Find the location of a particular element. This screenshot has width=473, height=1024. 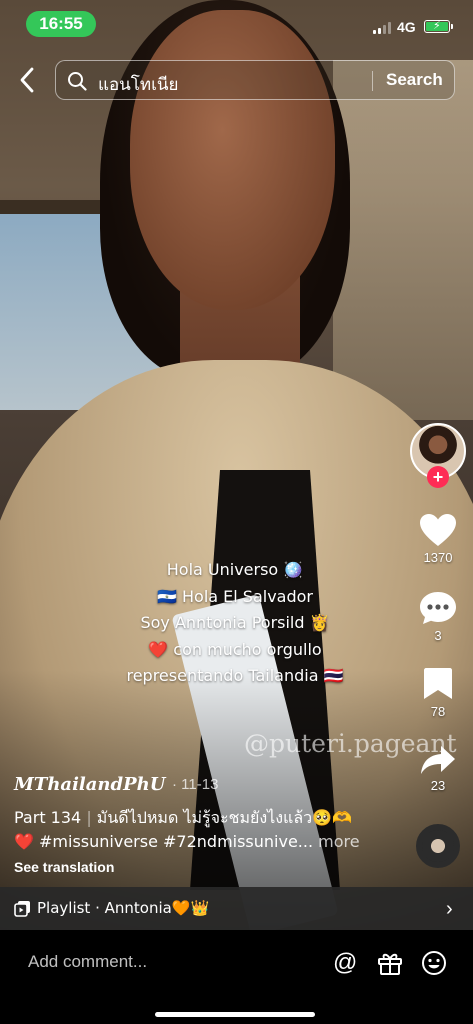

playlist-icon is located at coordinates (22, 909).